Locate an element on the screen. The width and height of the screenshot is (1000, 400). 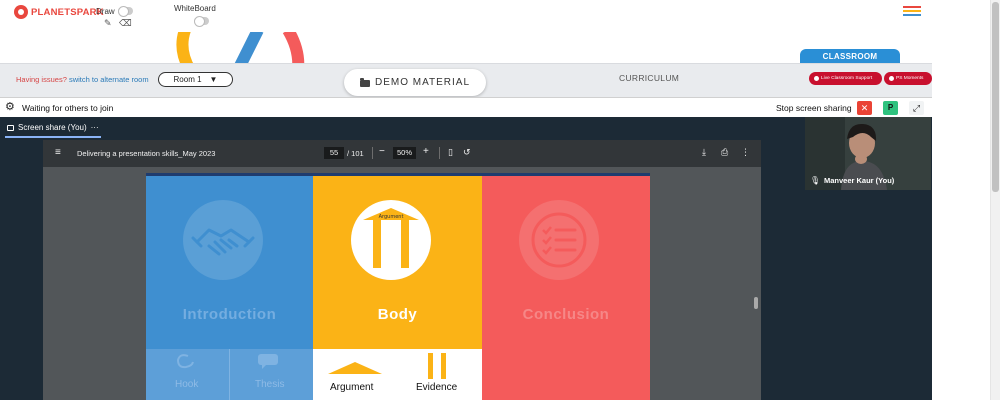
whiteboard-toggle is located at coordinates (201, 21).